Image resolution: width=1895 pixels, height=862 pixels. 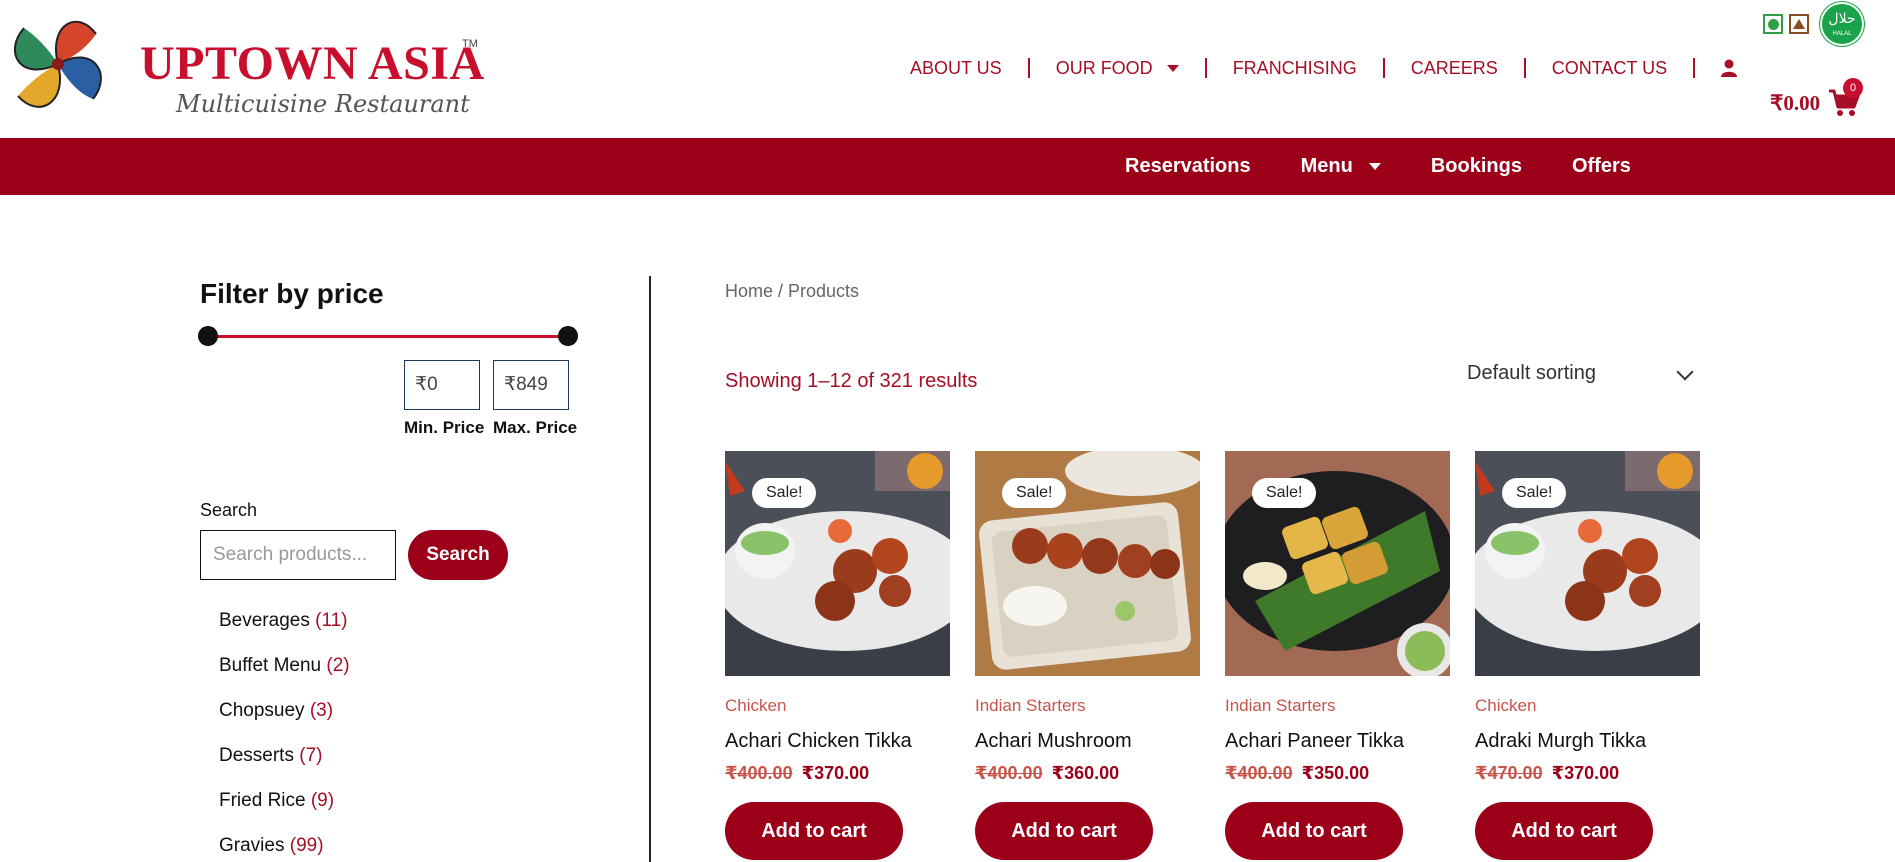 What do you see at coordinates (1842, 34) in the screenshot?
I see `halal-english-text: HALAL` at bounding box center [1842, 34].